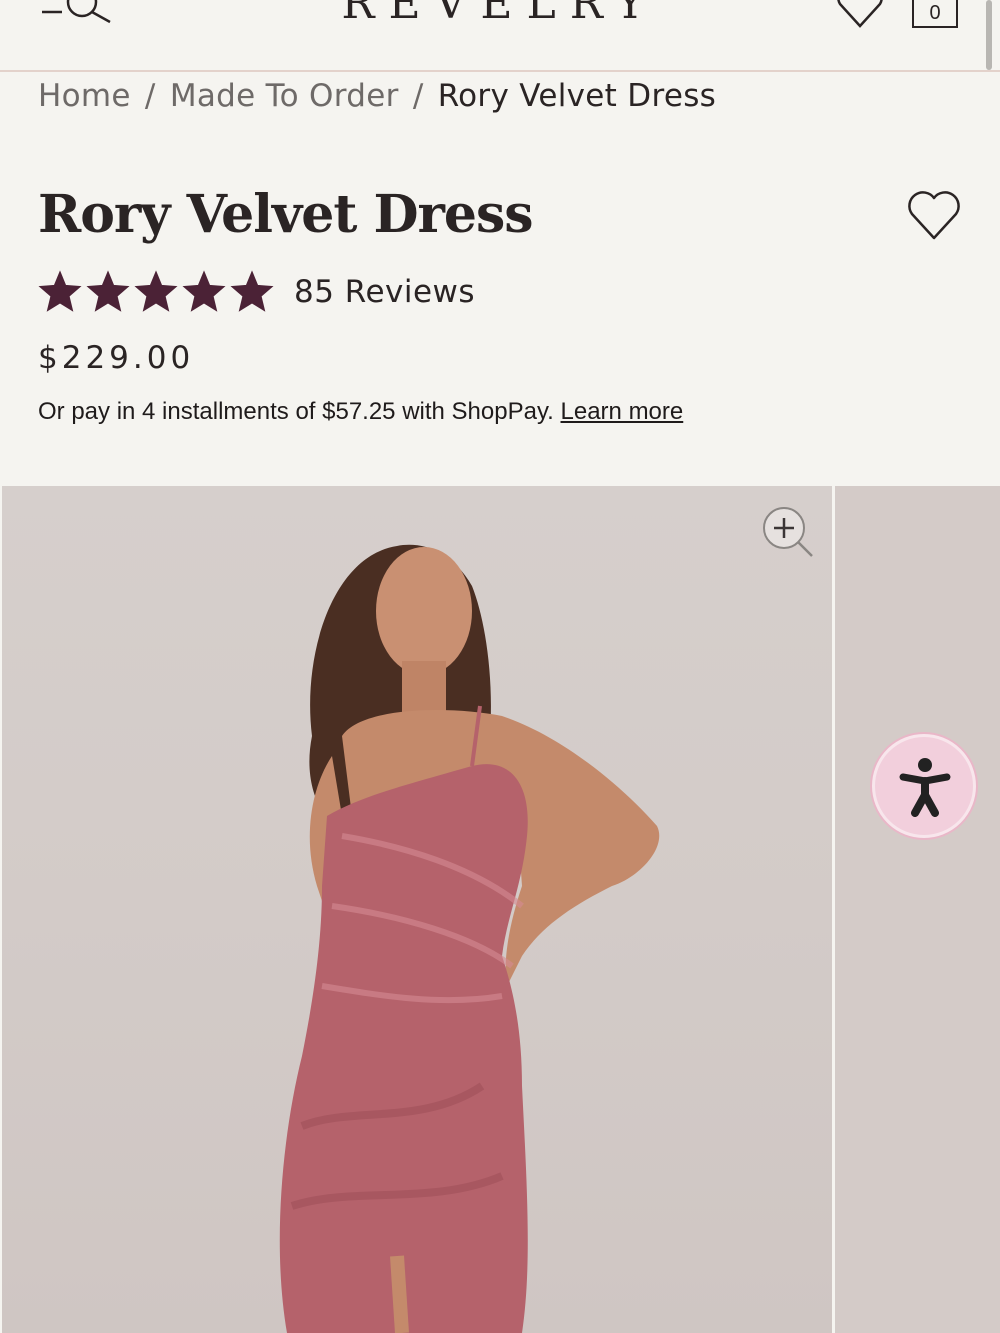  I want to click on breadcrumb-home: Home, so click(84, 96).